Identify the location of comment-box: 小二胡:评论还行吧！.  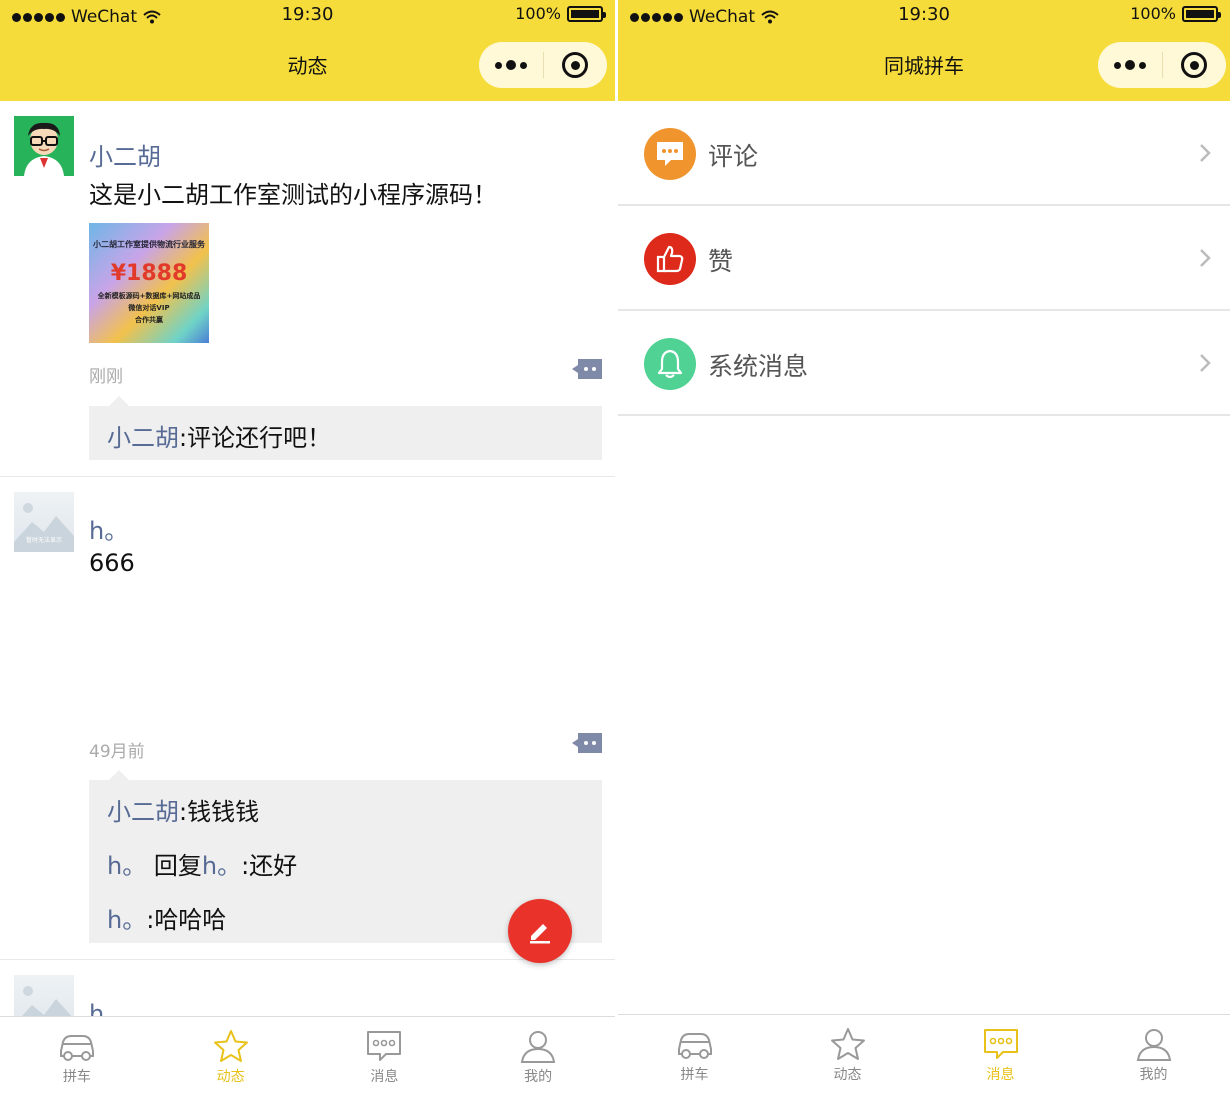
(345, 428).